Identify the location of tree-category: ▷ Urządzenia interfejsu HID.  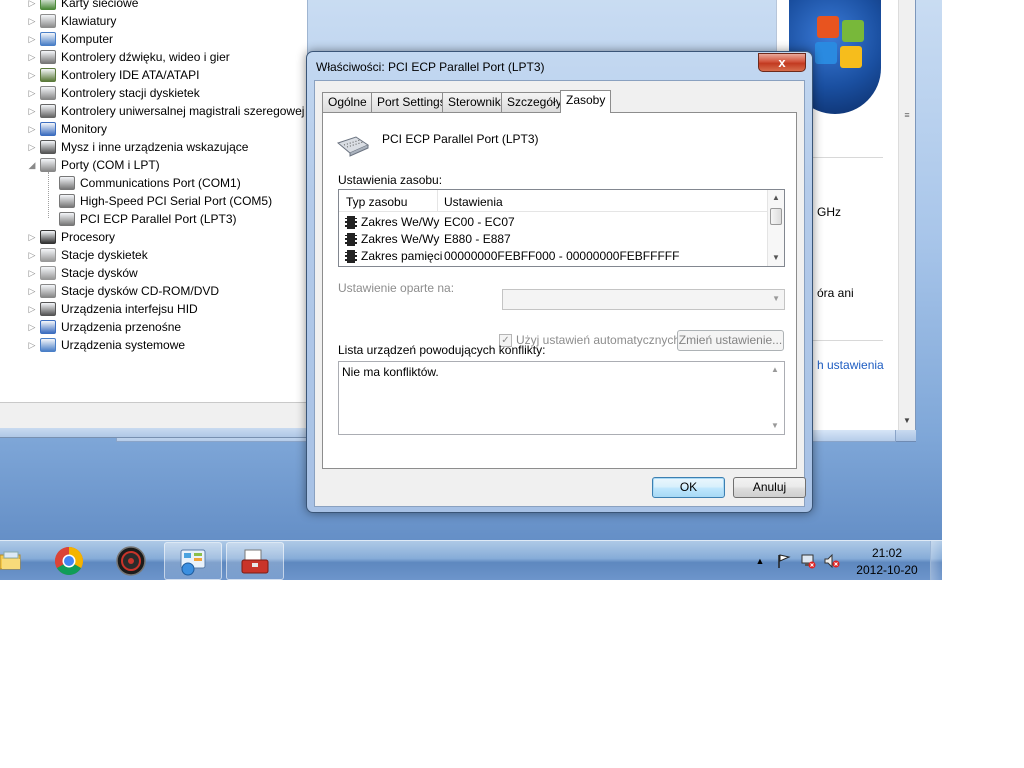
(153, 309).